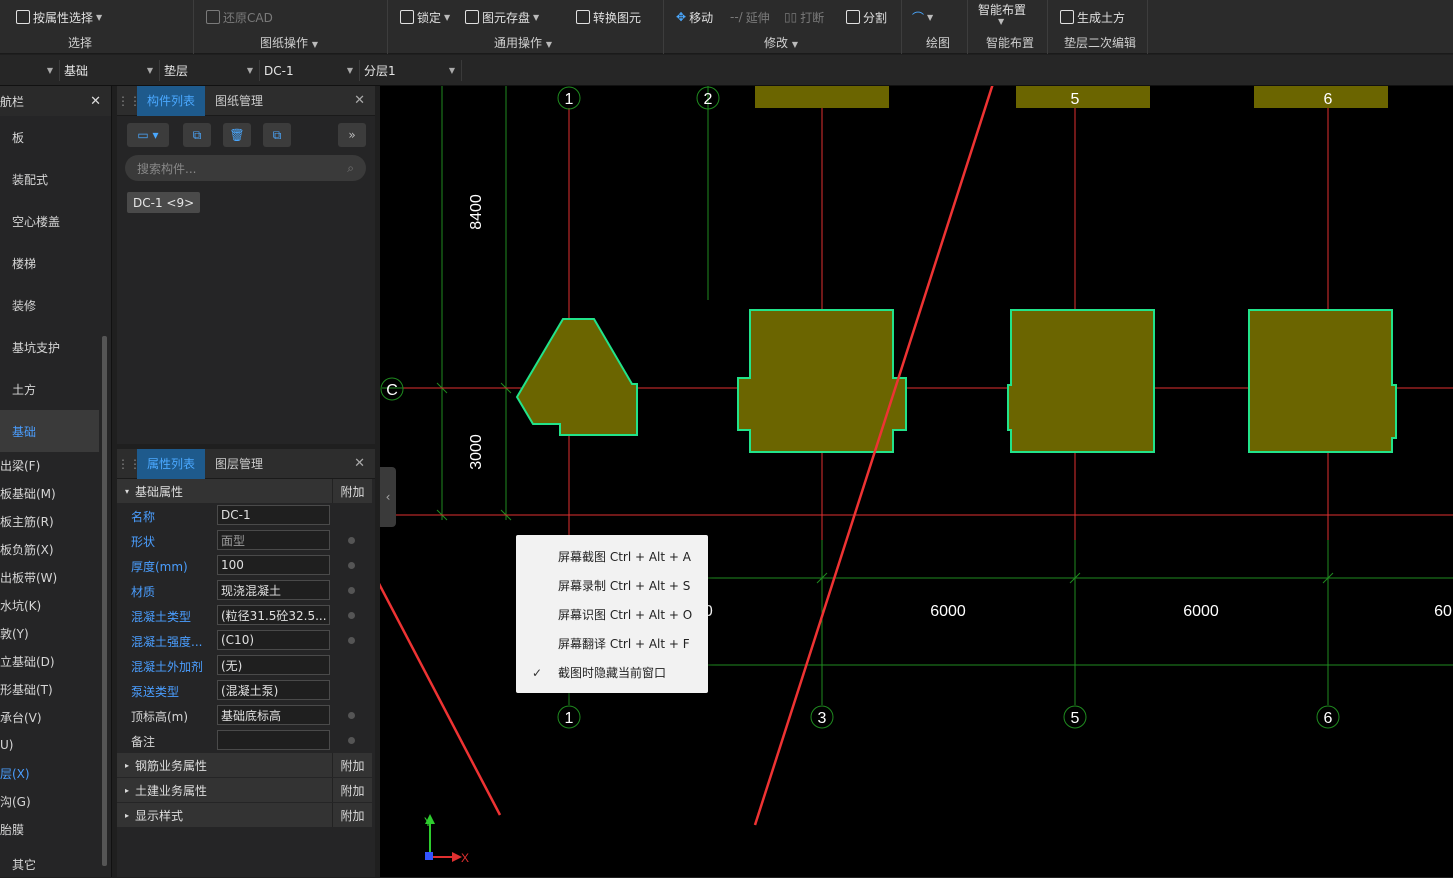 This screenshot has height=878, width=1453. I want to click on tab-drawing-management: 图纸管理, so click(239, 101).